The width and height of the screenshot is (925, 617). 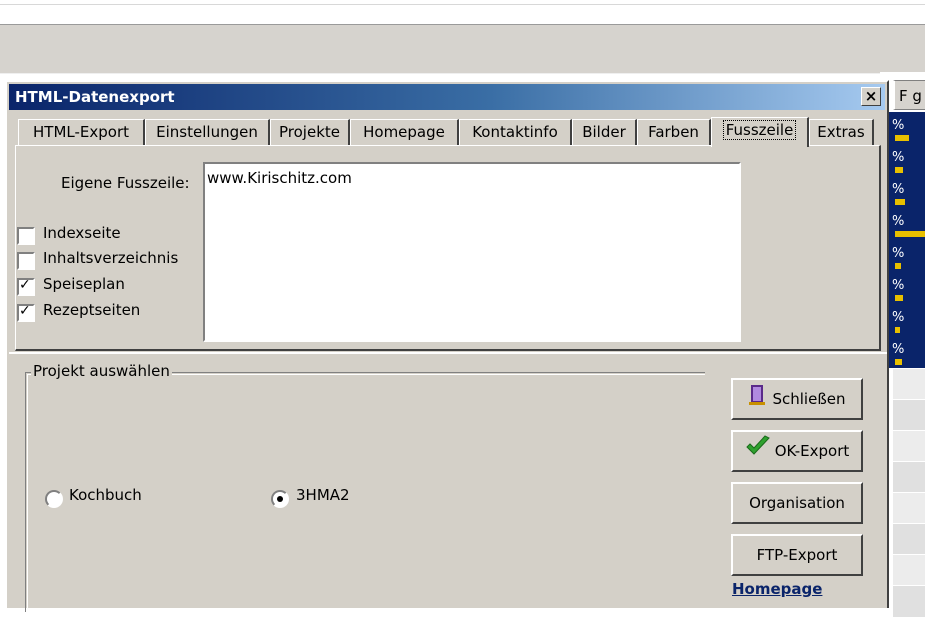 I want to click on tab-extras: Extras, so click(x=841, y=132).